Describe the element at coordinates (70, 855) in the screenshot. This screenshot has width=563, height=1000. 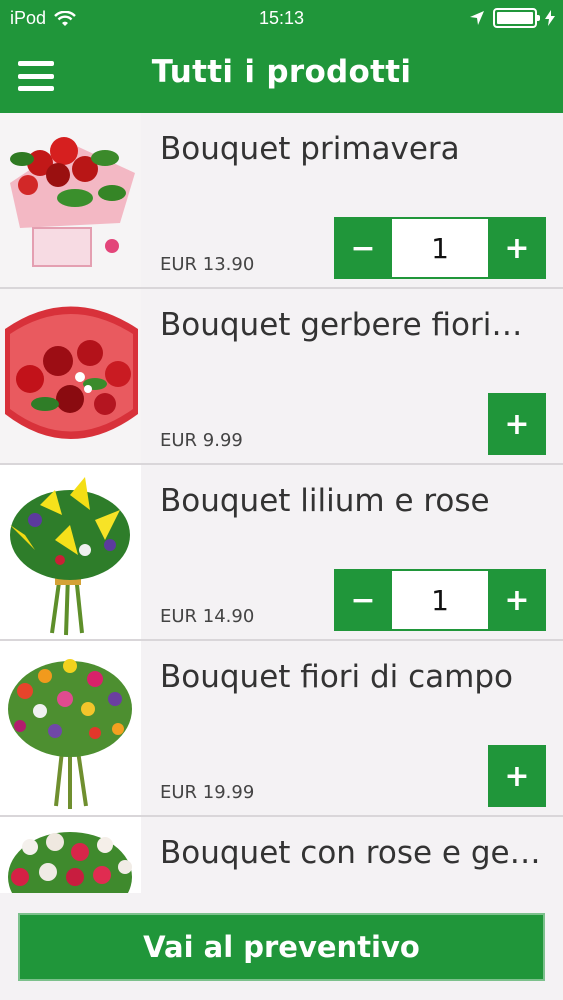
I see `product-image-bouquet-rose` at that location.